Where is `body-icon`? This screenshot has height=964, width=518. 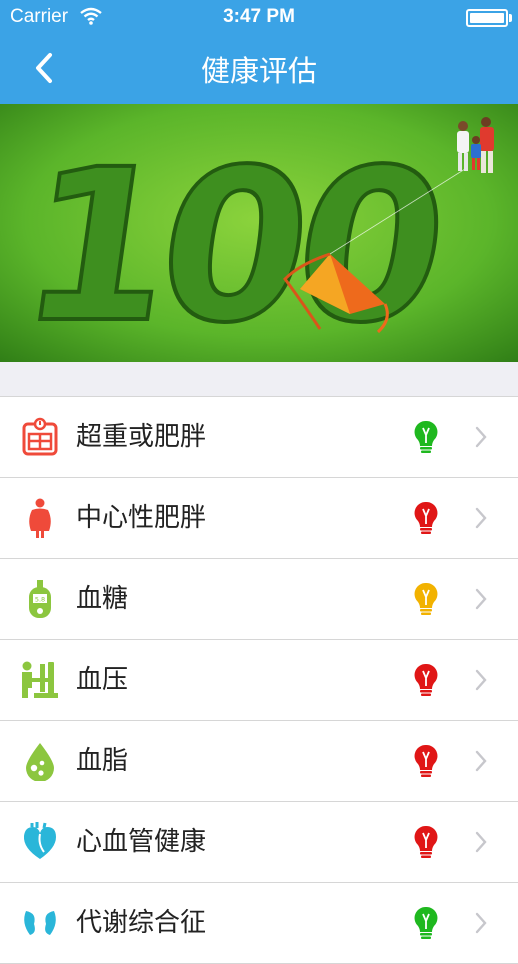 body-icon is located at coordinates (40, 518).